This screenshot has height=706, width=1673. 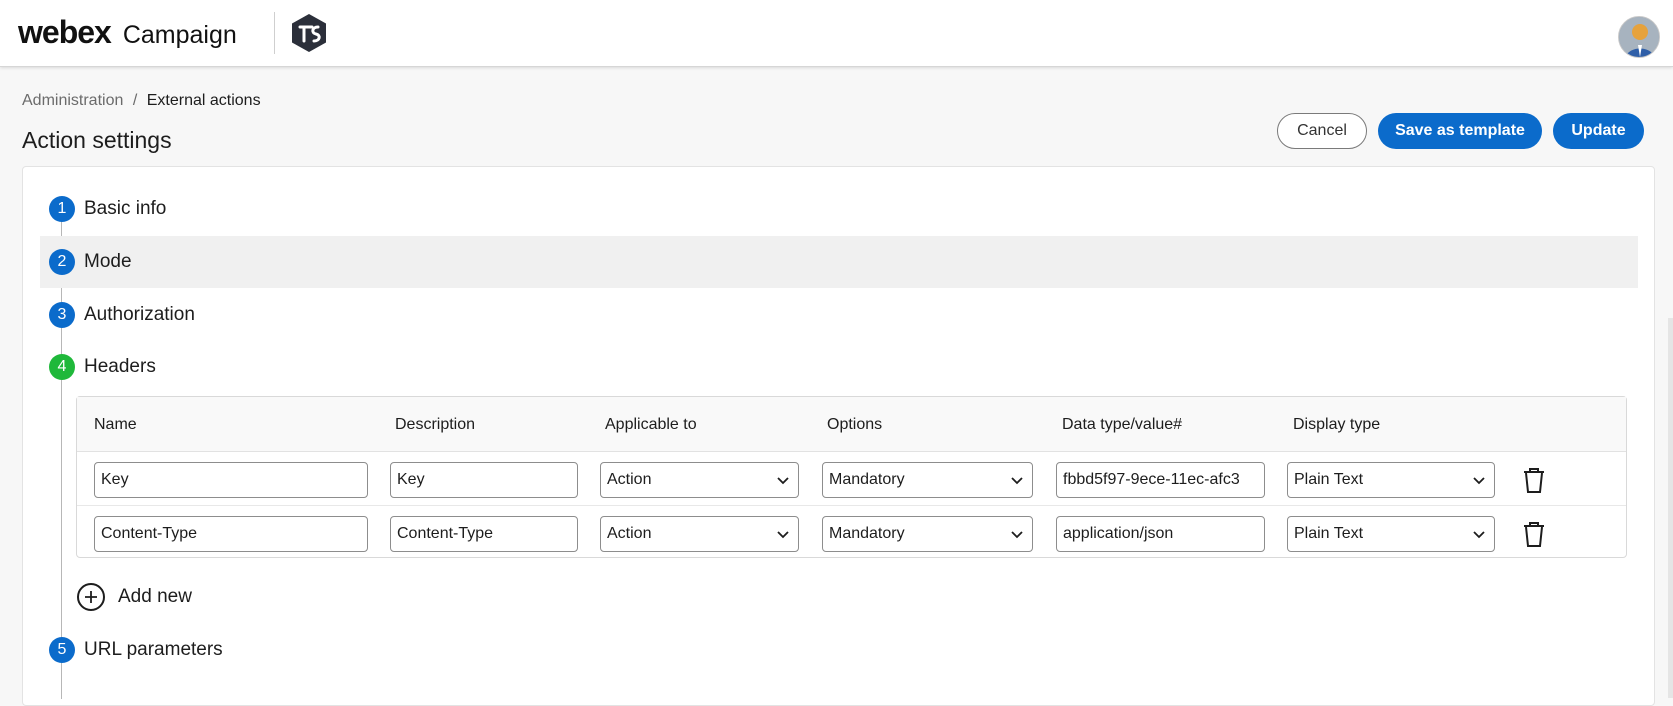 What do you see at coordinates (836, 33) in the screenshot?
I see `top-bar: webex Campaign` at bounding box center [836, 33].